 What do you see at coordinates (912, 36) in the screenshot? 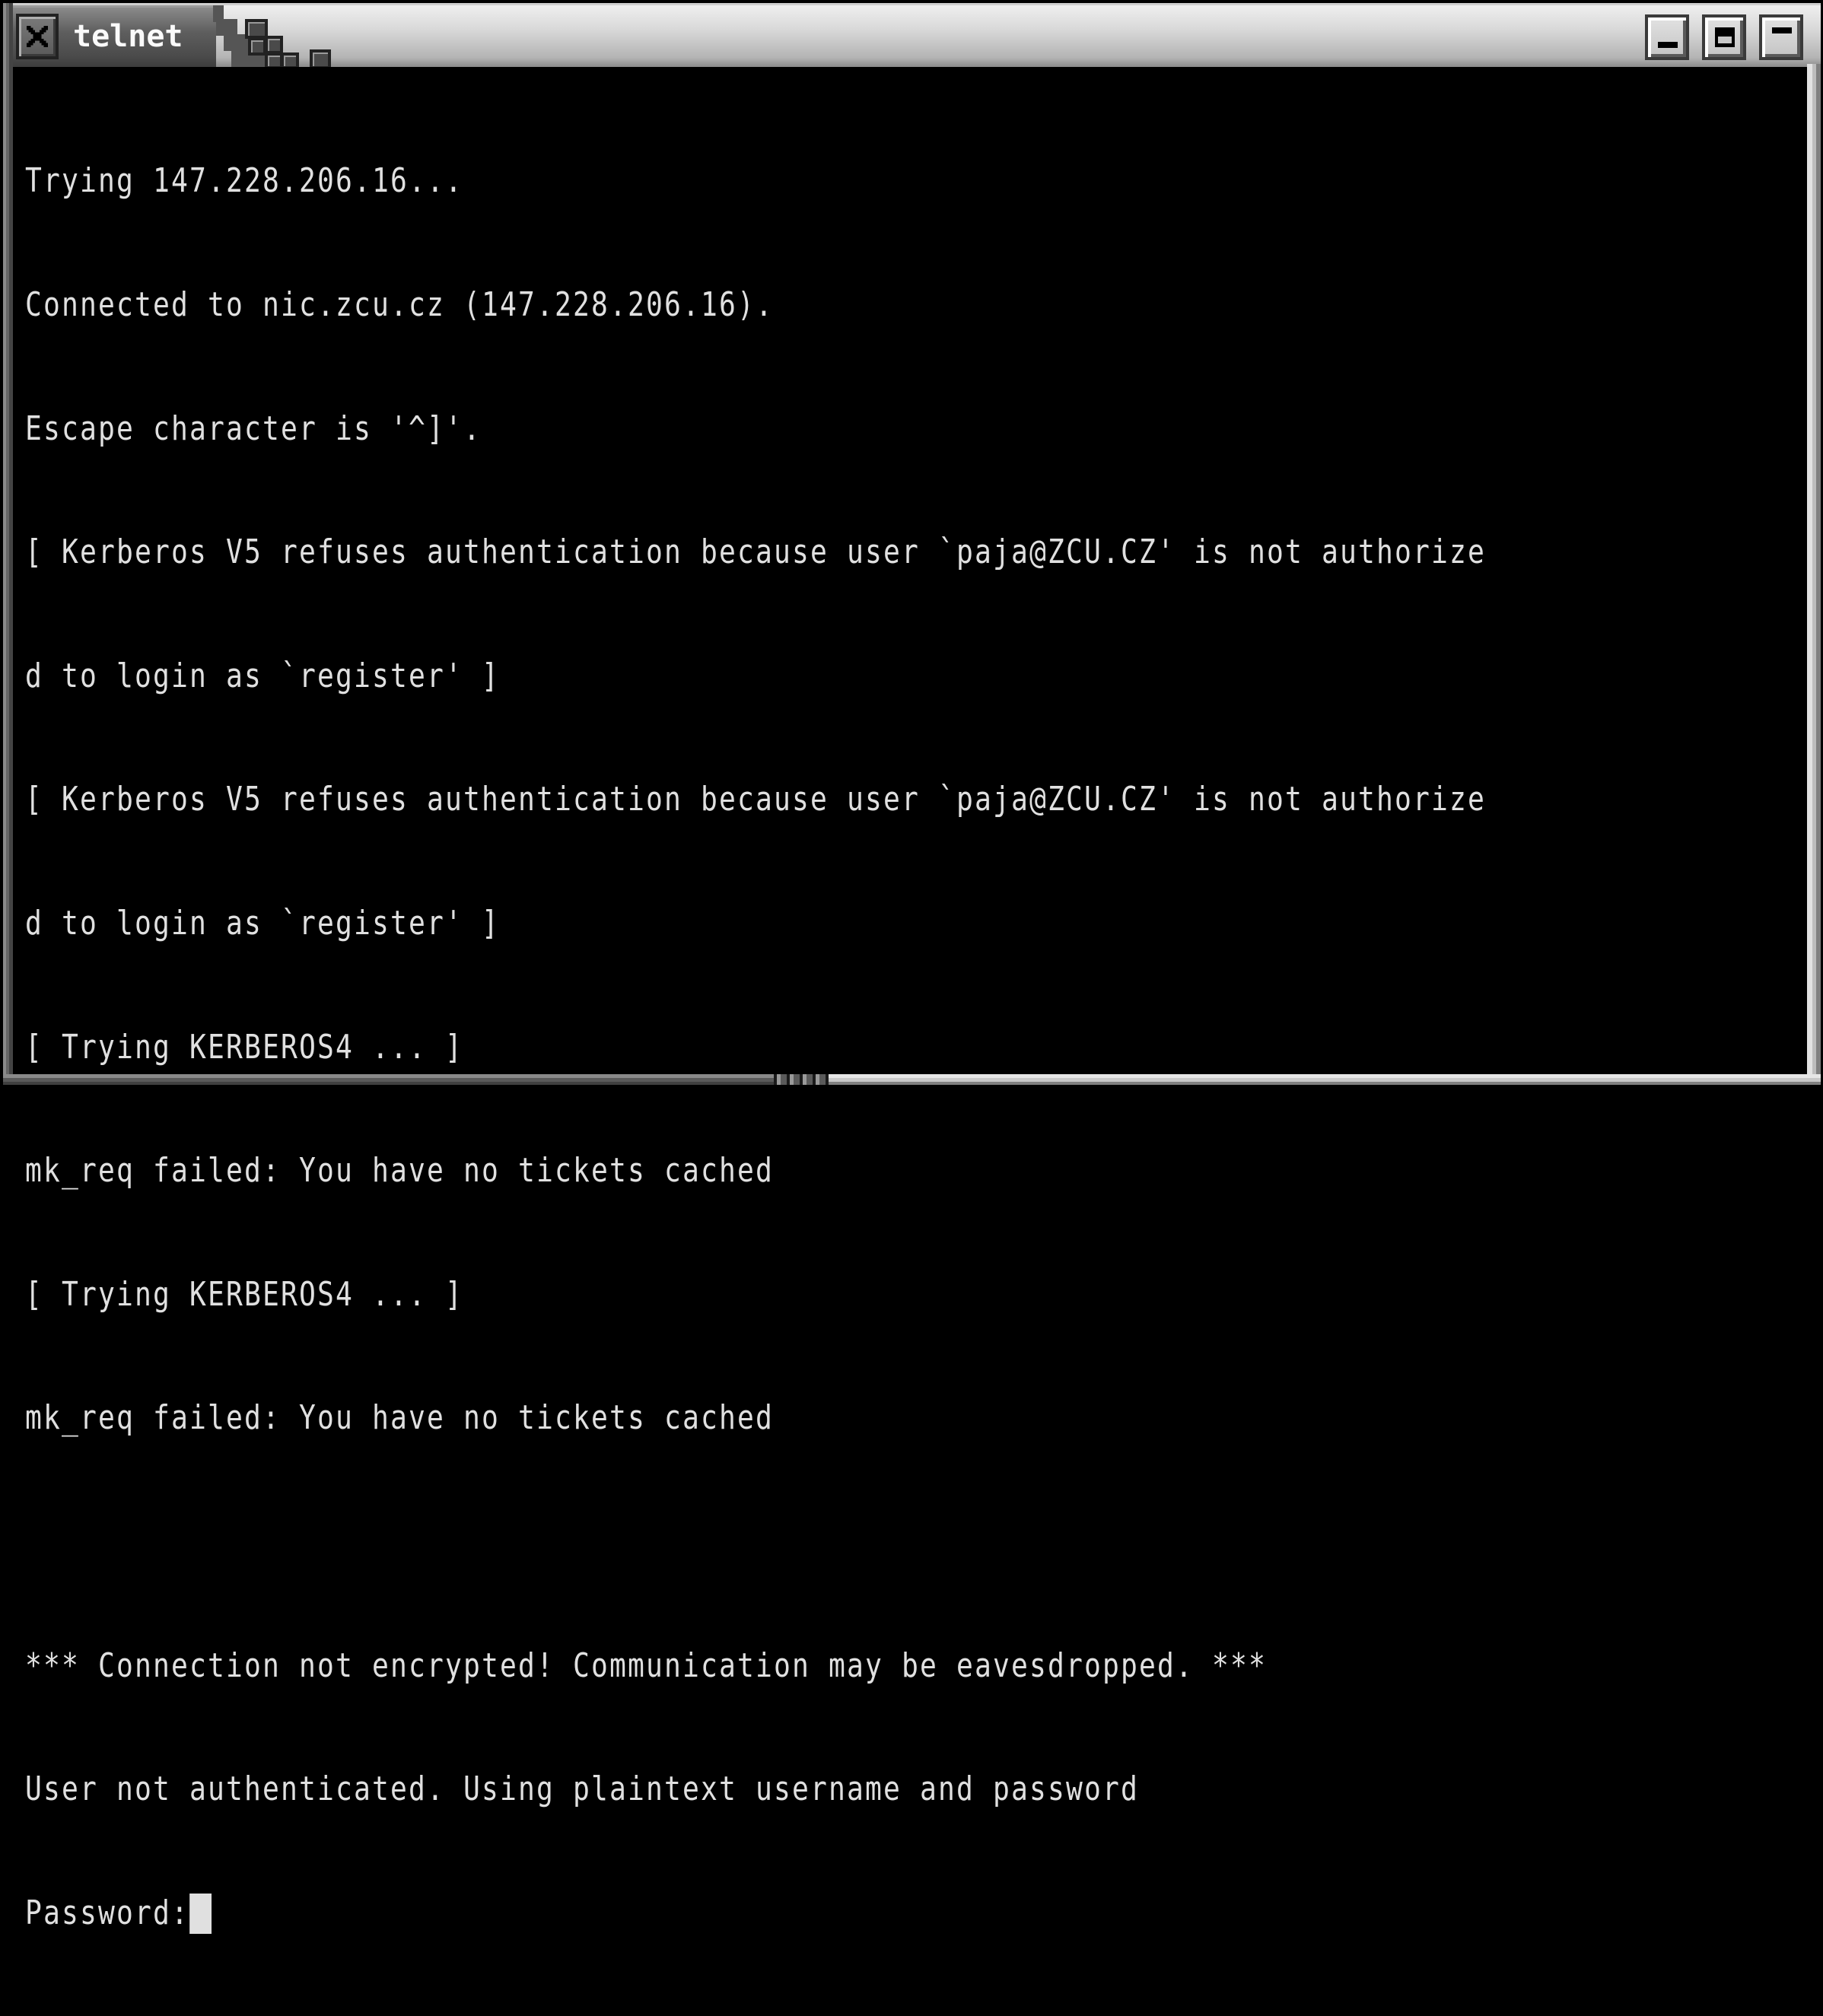
I see `title-bar: telnet` at bounding box center [912, 36].